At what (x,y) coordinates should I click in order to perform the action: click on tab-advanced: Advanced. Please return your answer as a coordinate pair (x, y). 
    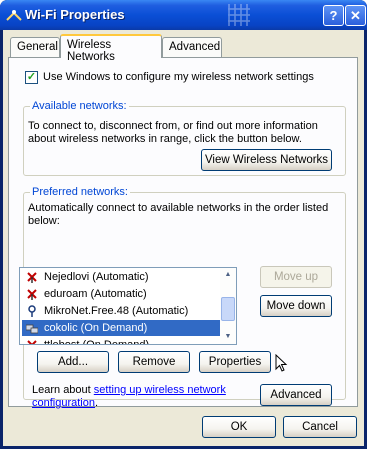
    Looking at the image, I should click on (192, 47).